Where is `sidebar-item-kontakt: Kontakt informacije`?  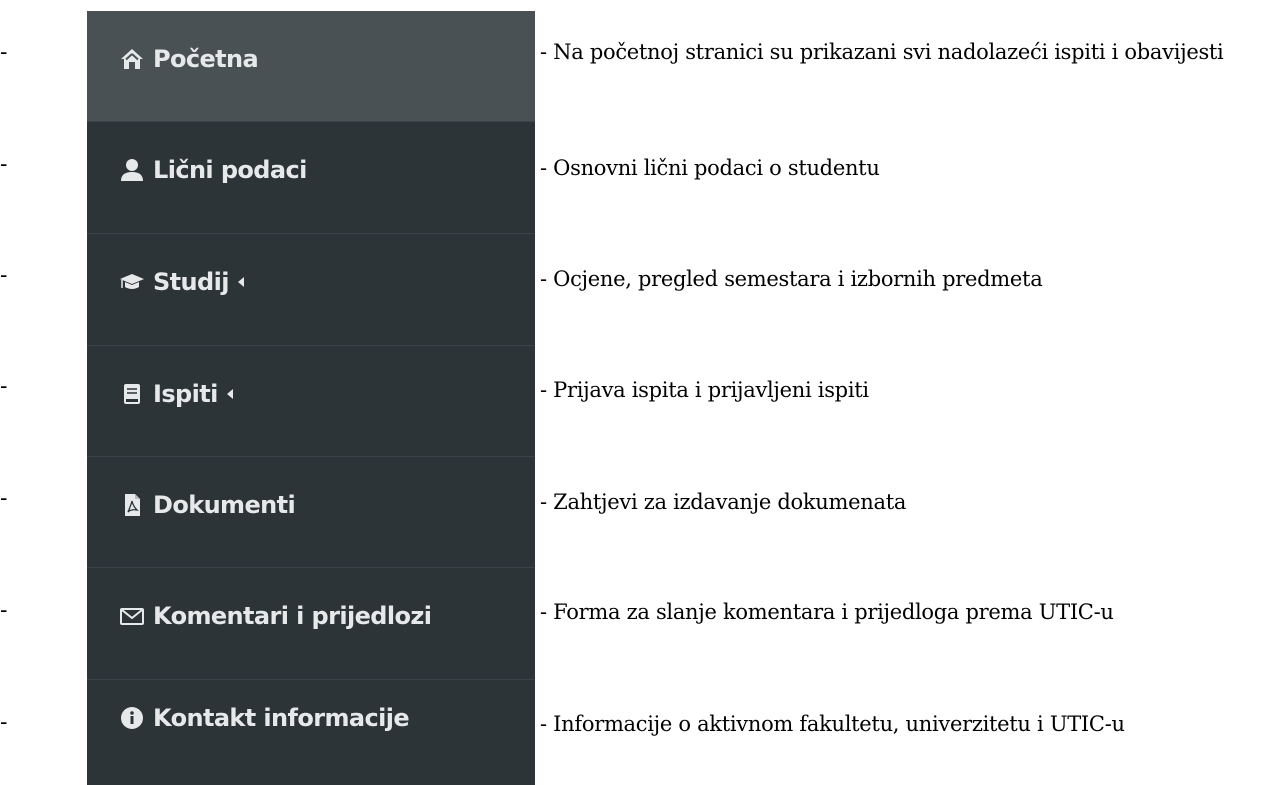
sidebar-item-kontakt: Kontakt informacije is located at coordinates (311, 732).